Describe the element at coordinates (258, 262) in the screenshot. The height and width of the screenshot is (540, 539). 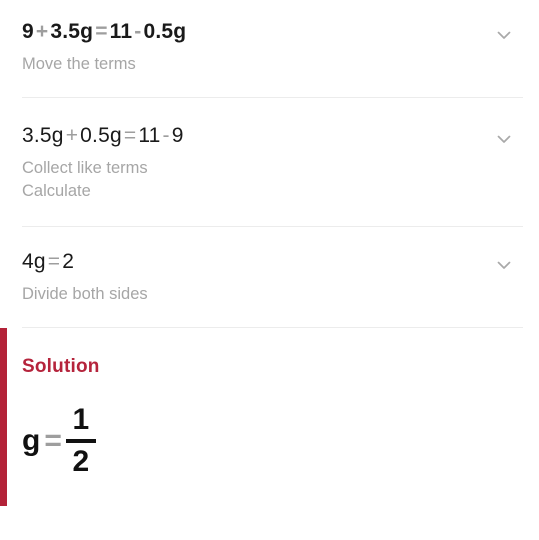
I see `step-3-equation: 4g=2` at that location.